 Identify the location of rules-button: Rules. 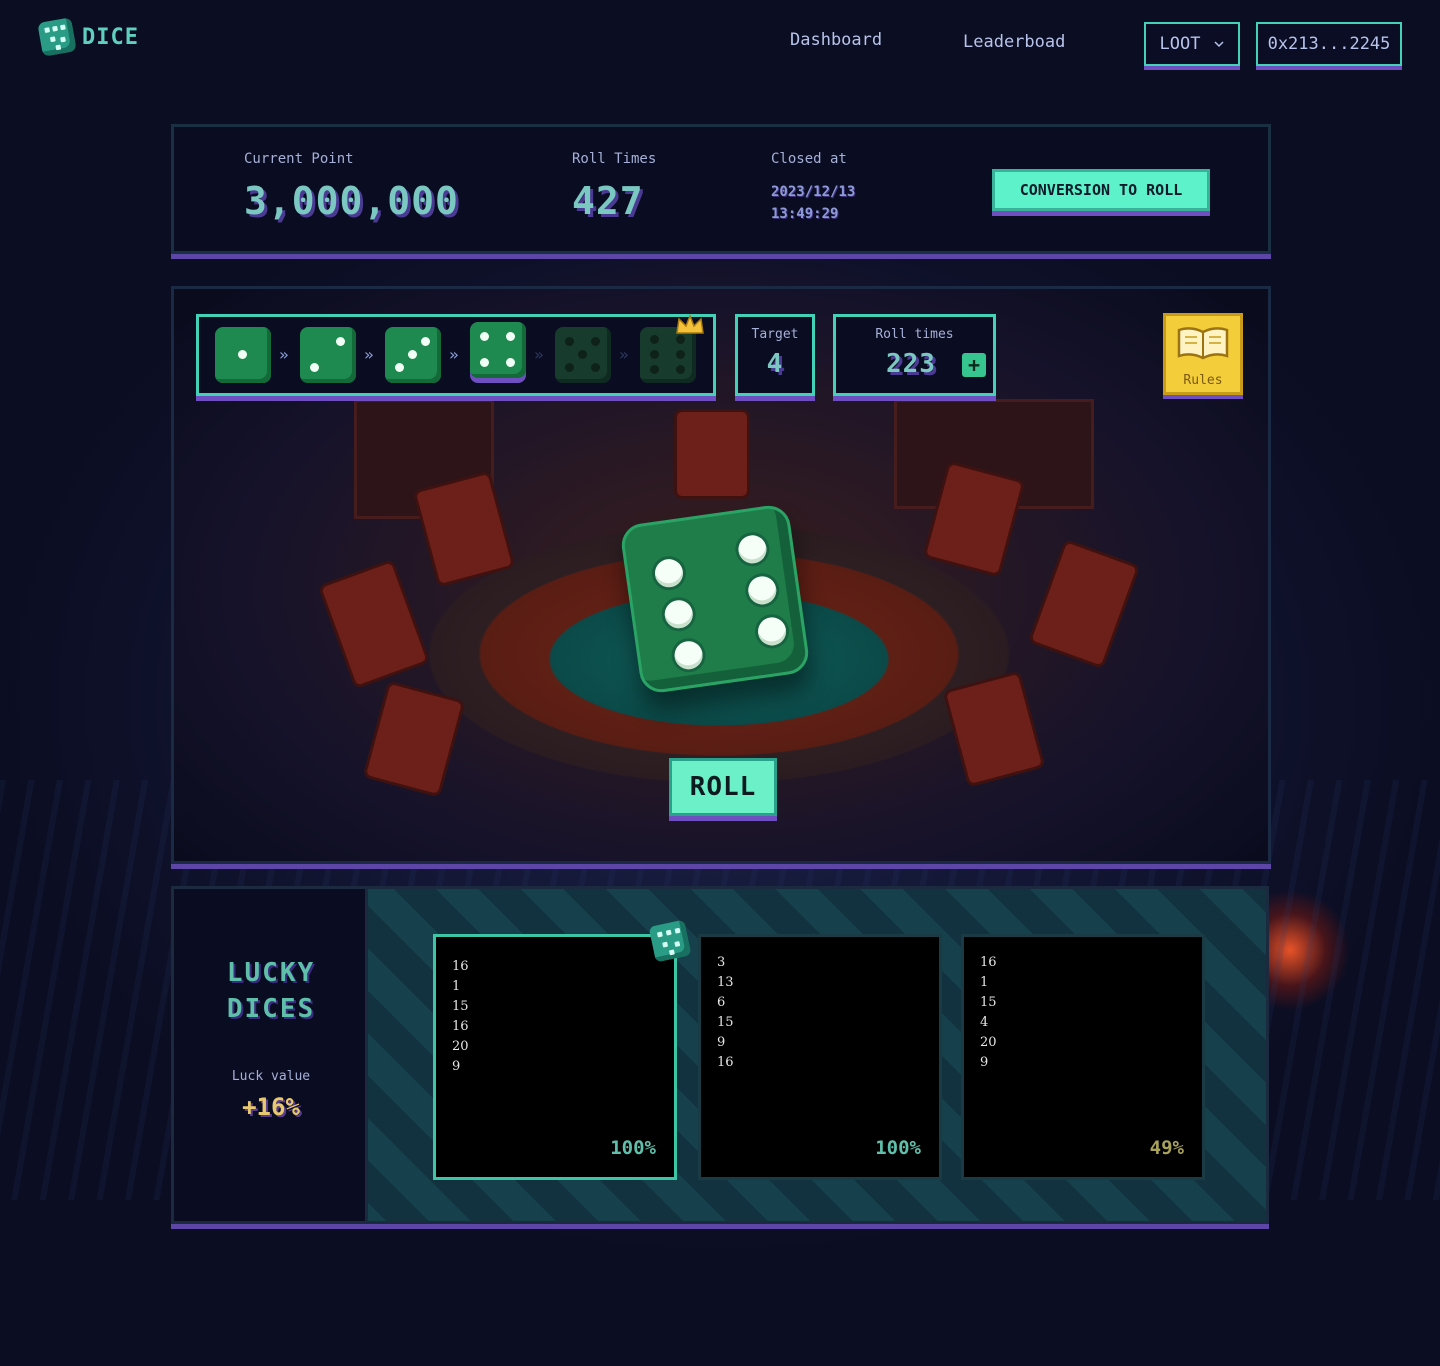
(1203, 354).